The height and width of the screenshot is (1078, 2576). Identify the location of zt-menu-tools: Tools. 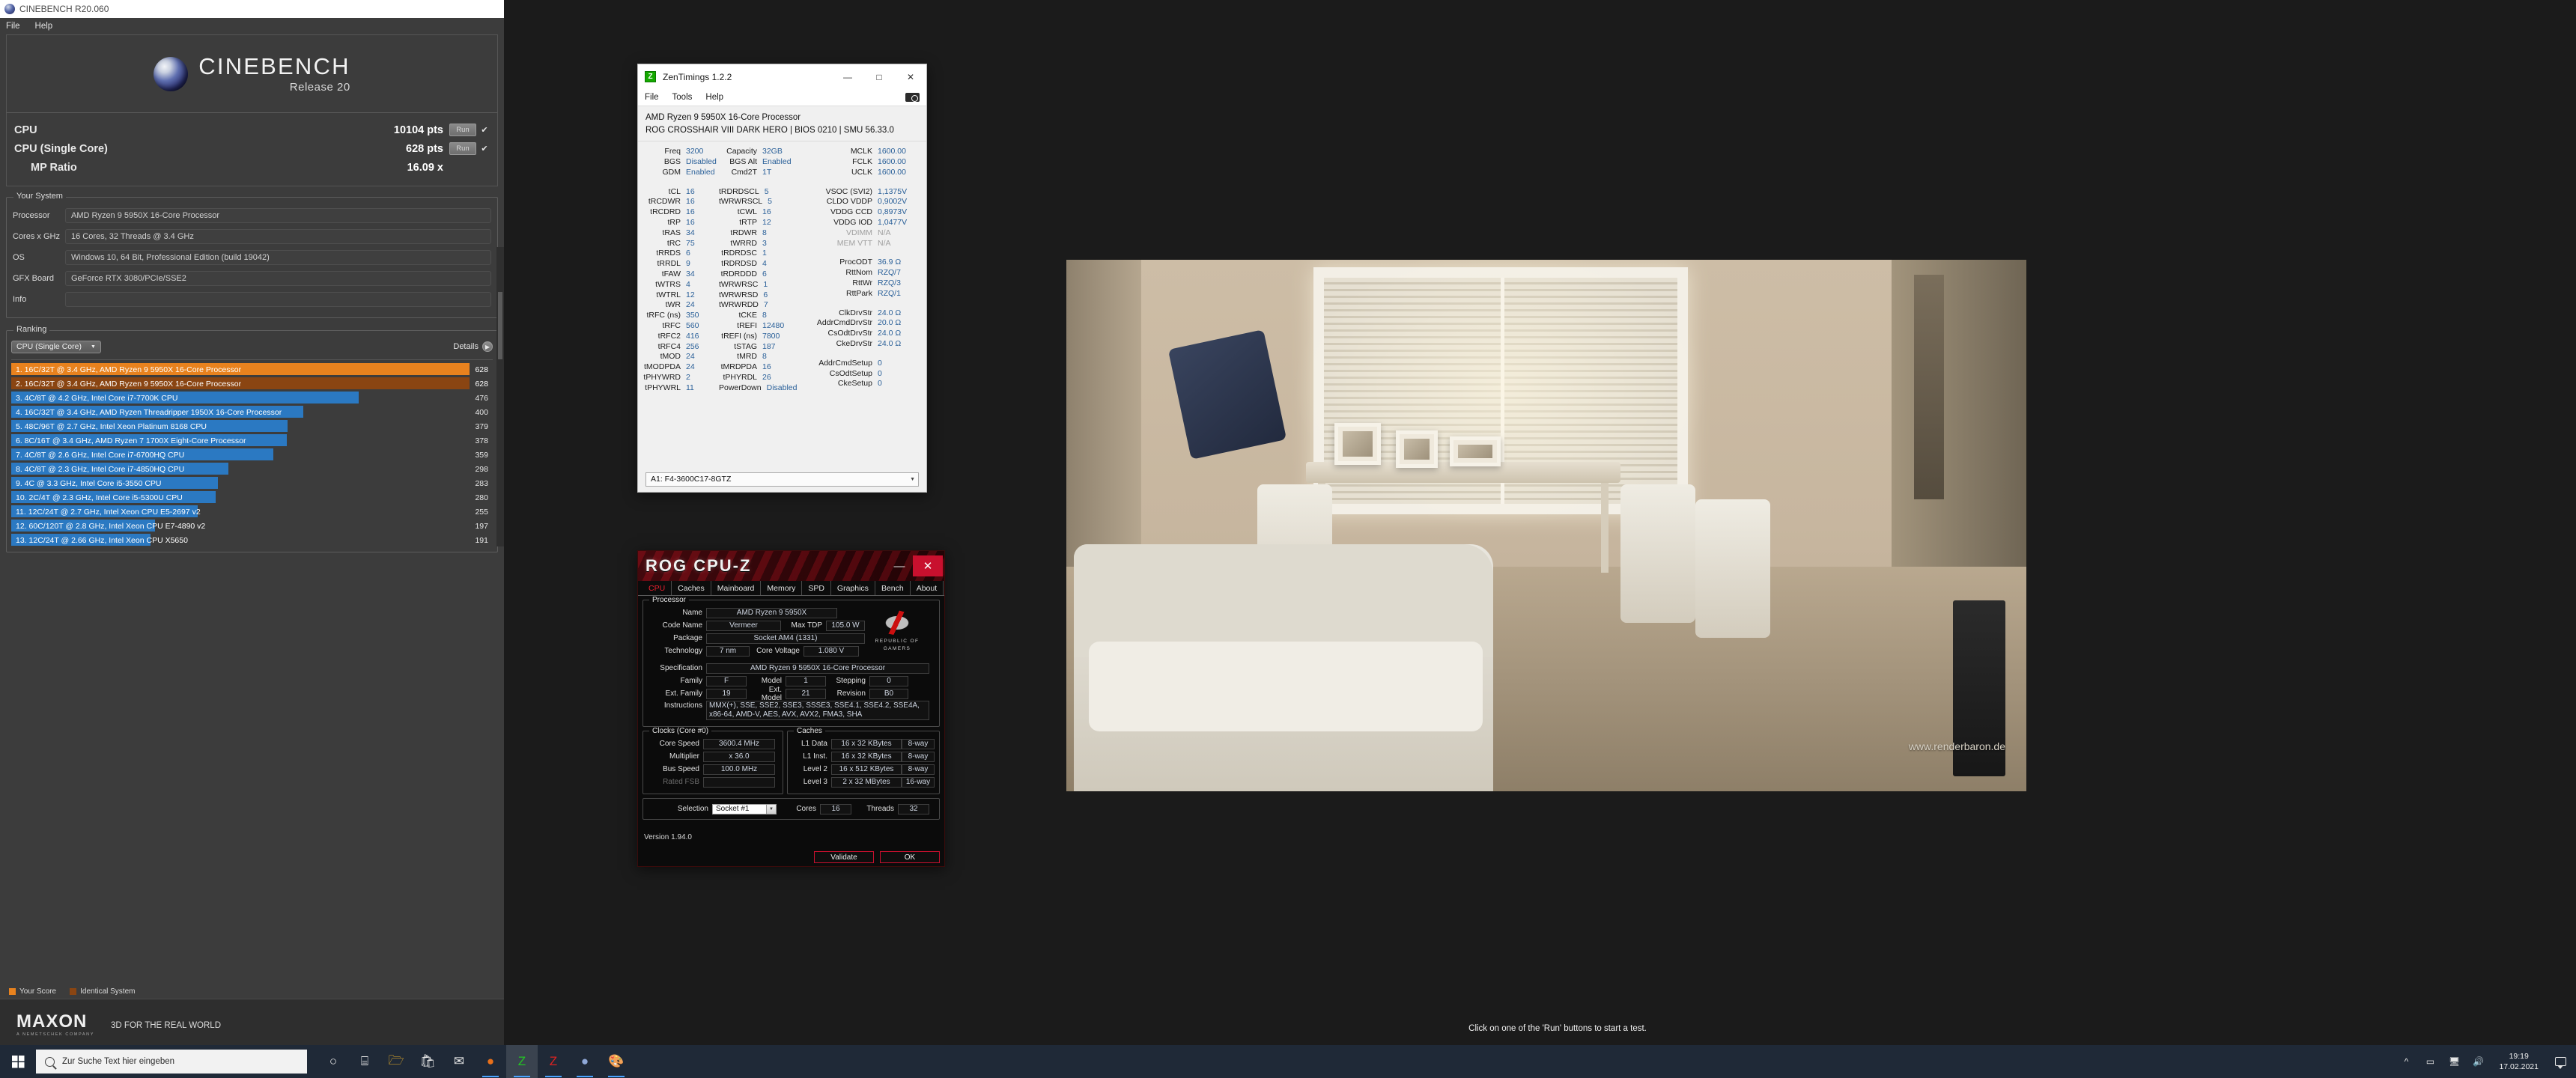
(682, 98).